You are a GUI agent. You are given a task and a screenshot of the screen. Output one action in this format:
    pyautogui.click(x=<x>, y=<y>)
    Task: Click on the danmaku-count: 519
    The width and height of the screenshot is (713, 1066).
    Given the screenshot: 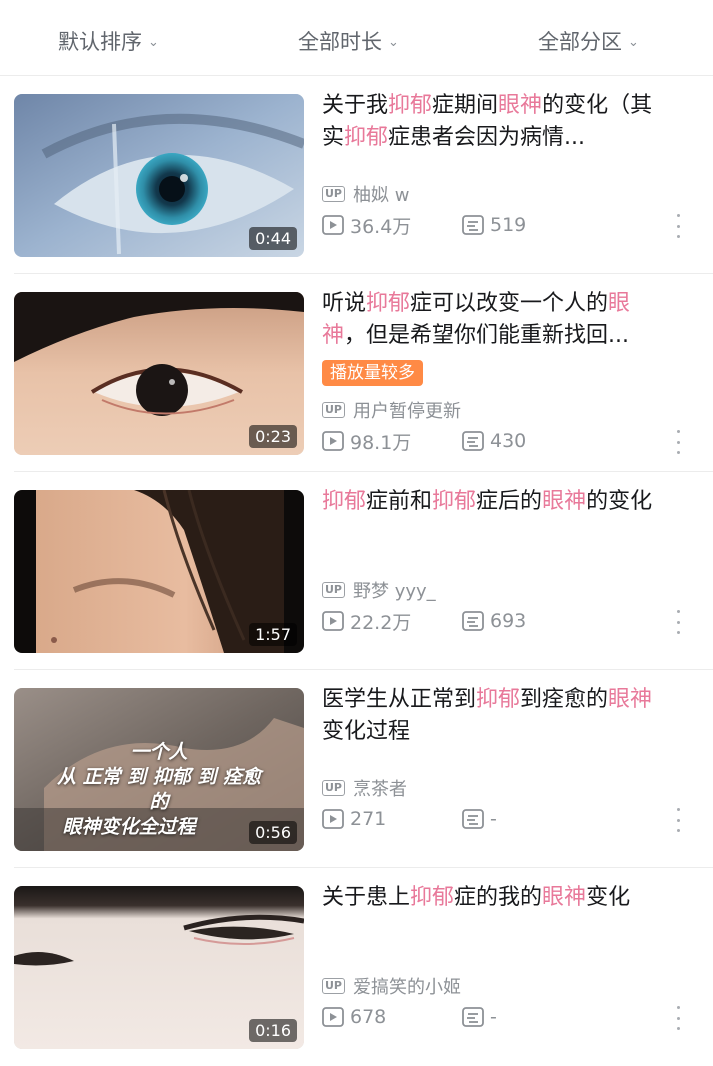 What is the action you would take?
    pyautogui.click(x=494, y=225)
    